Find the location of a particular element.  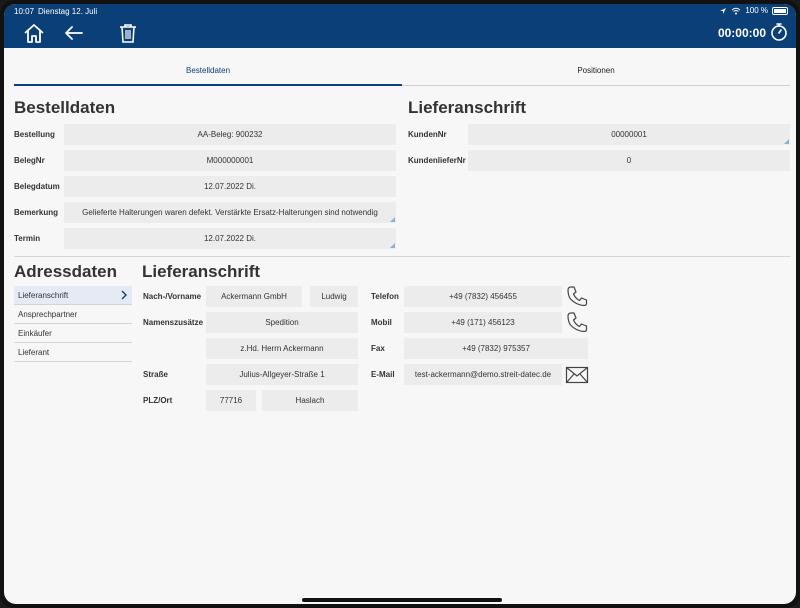

field-label: KundenNr is located at coordinates (427, 134).